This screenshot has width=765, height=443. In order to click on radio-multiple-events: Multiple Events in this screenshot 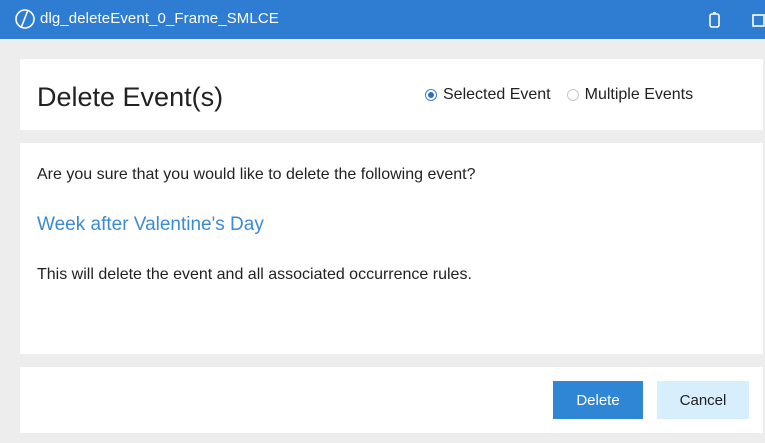, I will do `click(630, 95)`.